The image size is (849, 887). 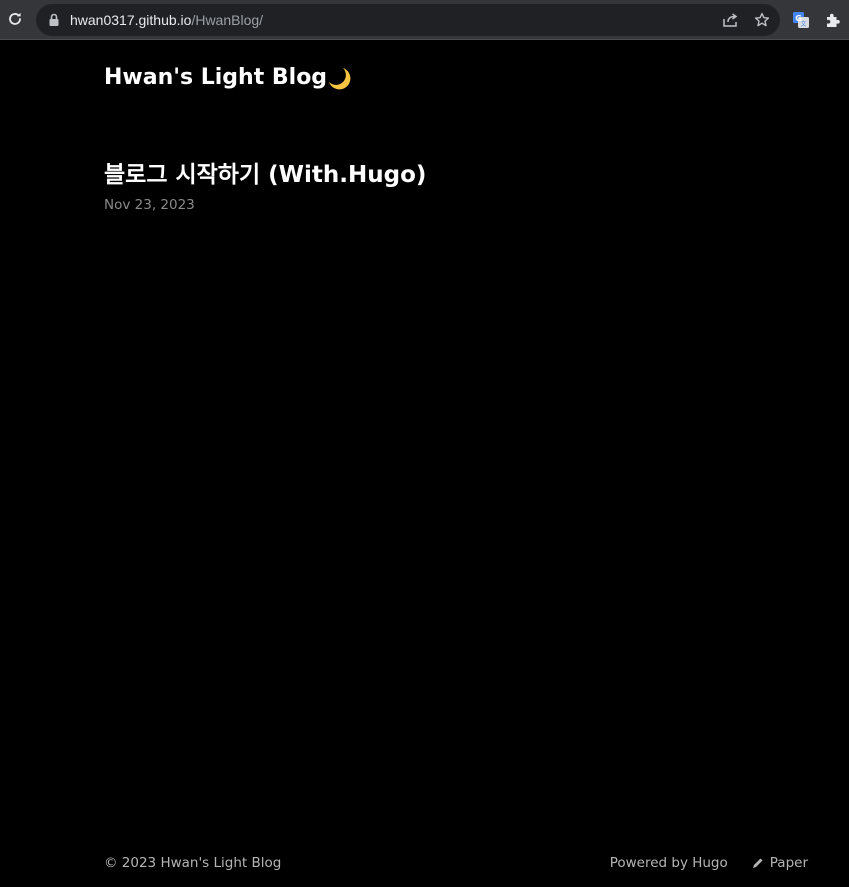 I want to click on reload-button, so click(x=15, y=19).